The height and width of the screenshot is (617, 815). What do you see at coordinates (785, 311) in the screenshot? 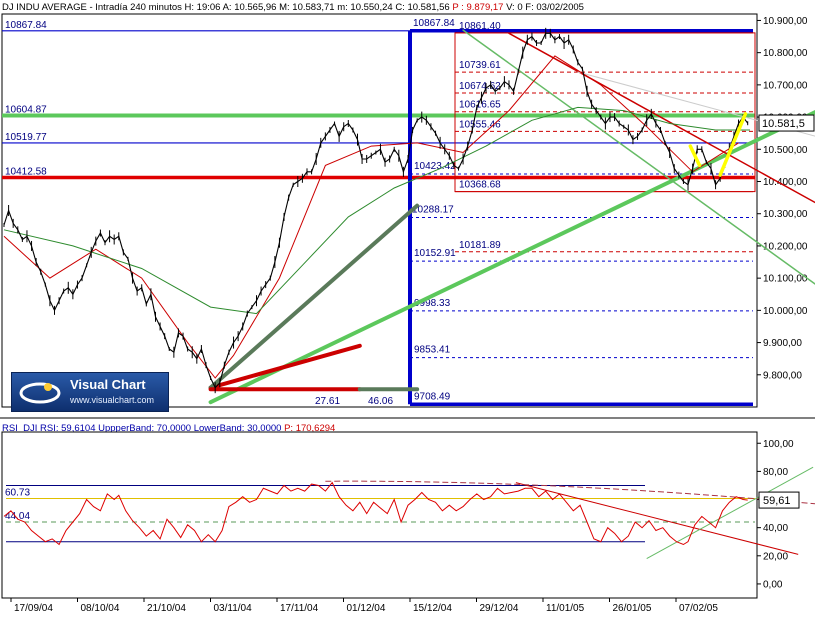
I see `price-y-tick-label: 10.000,00` at bounding box center [785, 311].